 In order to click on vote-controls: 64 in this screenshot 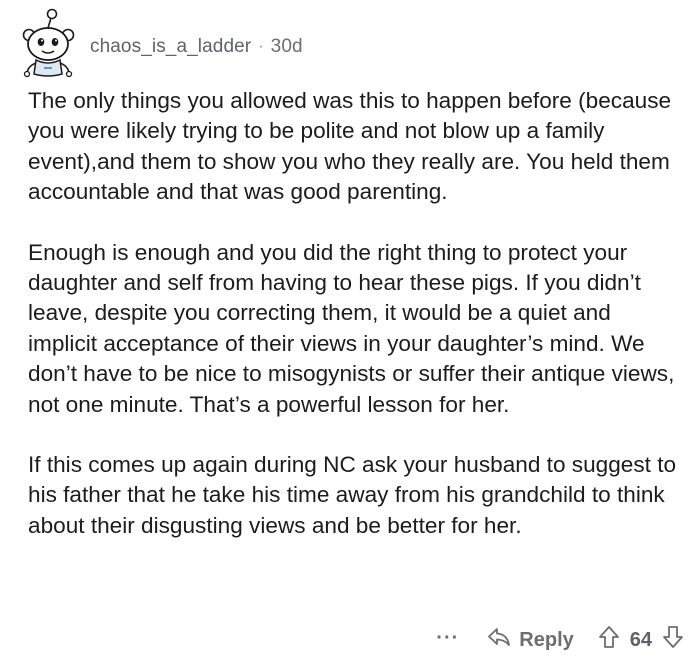, I will do `click(641, 640)`.